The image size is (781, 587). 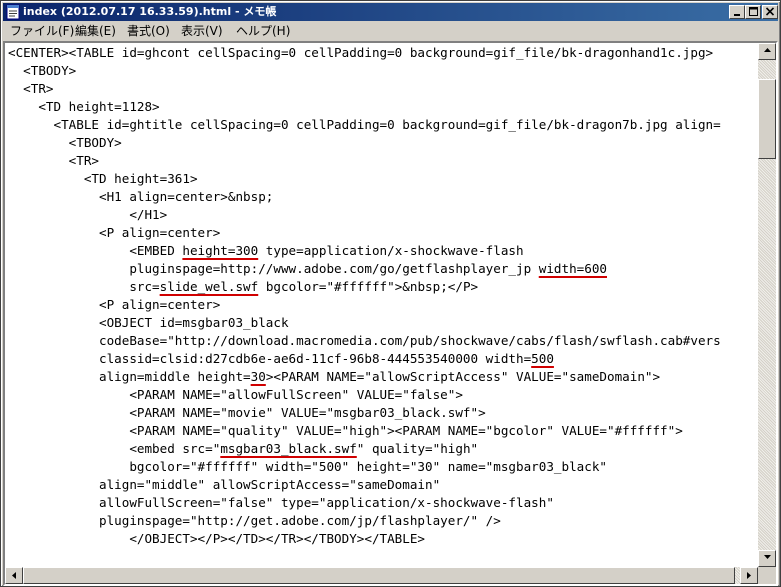 I want to click on close-button, so click(x=770, y=12).